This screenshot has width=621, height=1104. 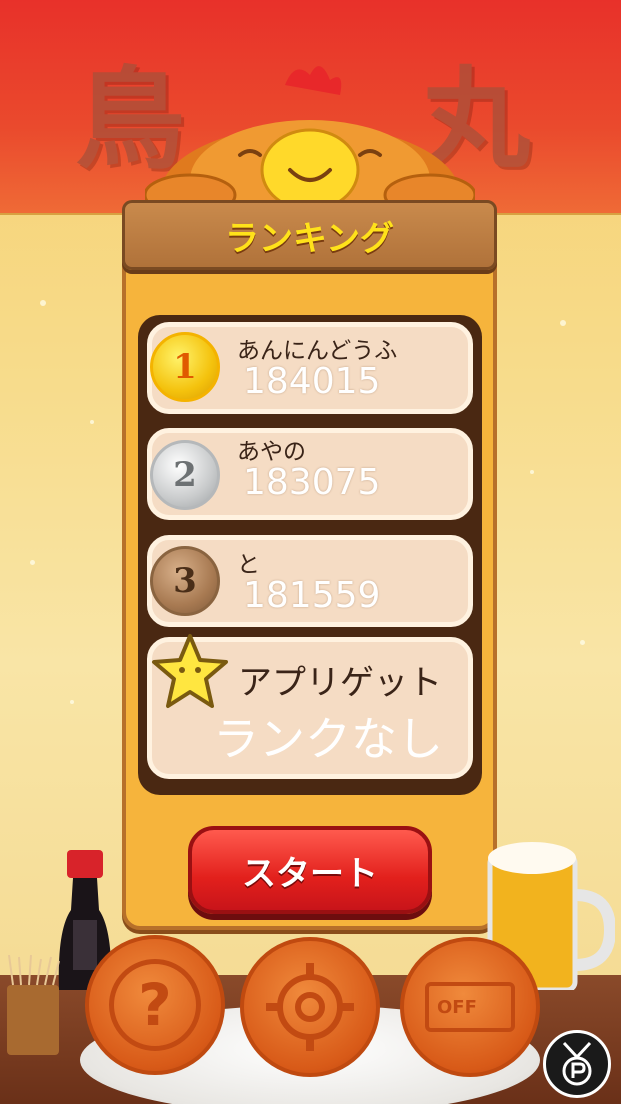 What do you see at coordinates (309, 238) in the screenshot?
I see `ranking-title: ランキング` at bounding box center [309, 238].